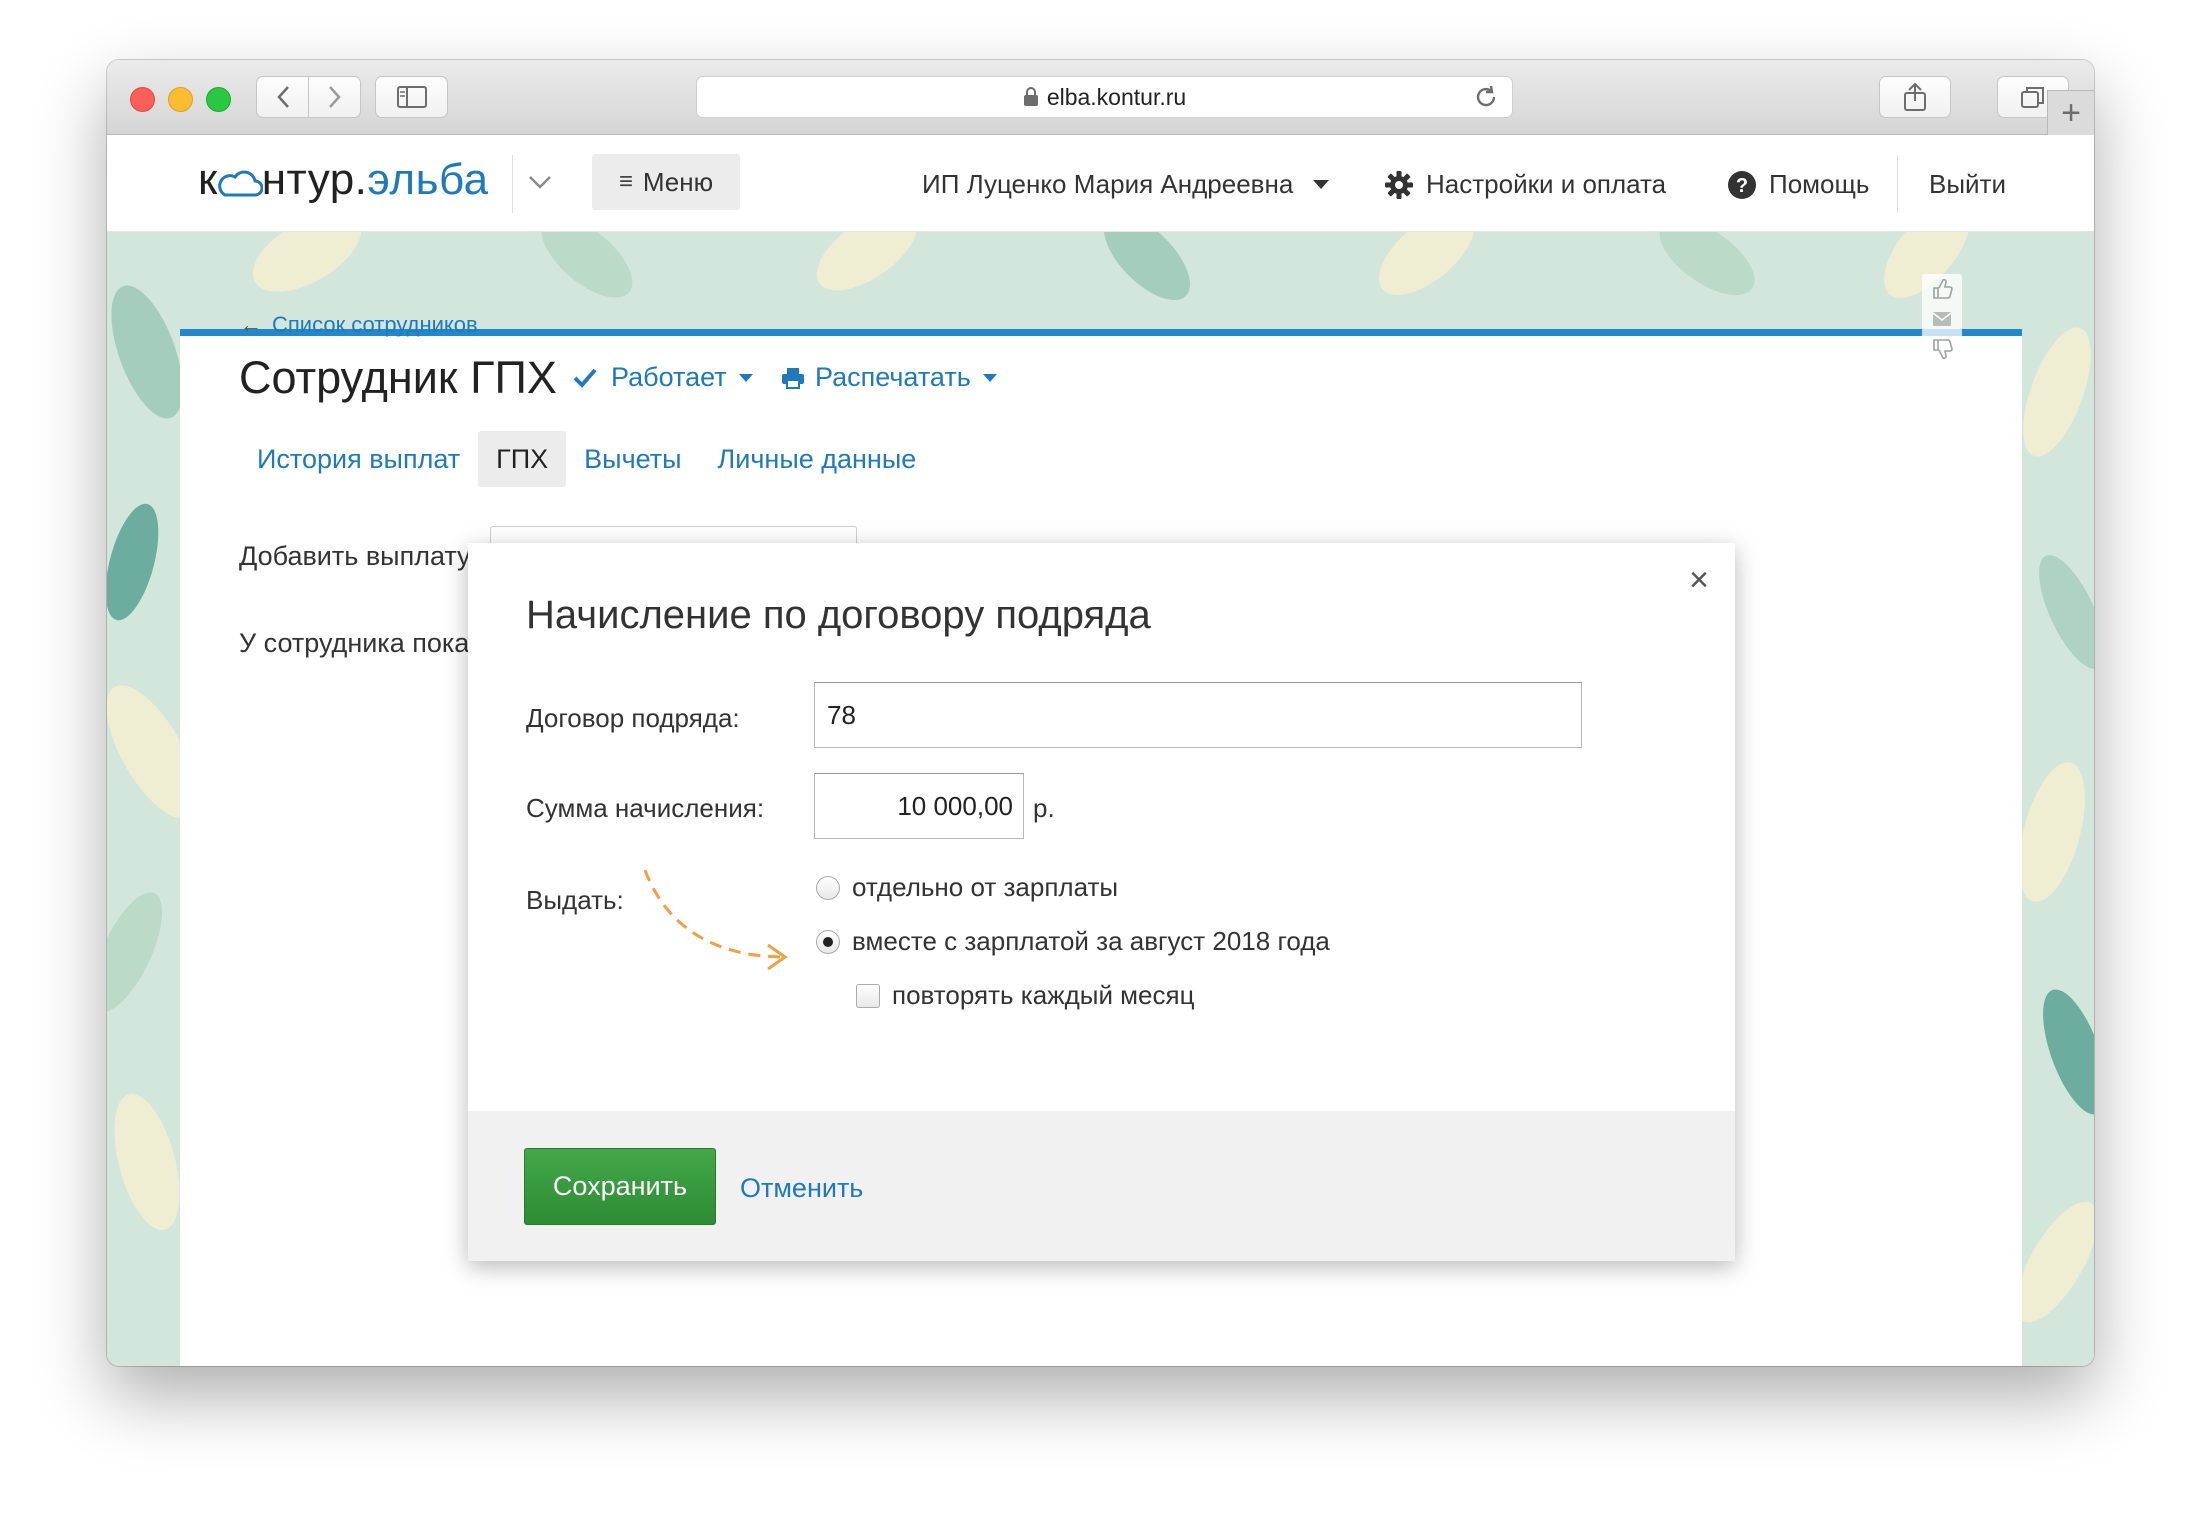  What do you see at coordinates (1101, 1186) in the screenshot?
I see `dialog-footer: Сохранить Отменить` at bounding box center [1101, 1186].